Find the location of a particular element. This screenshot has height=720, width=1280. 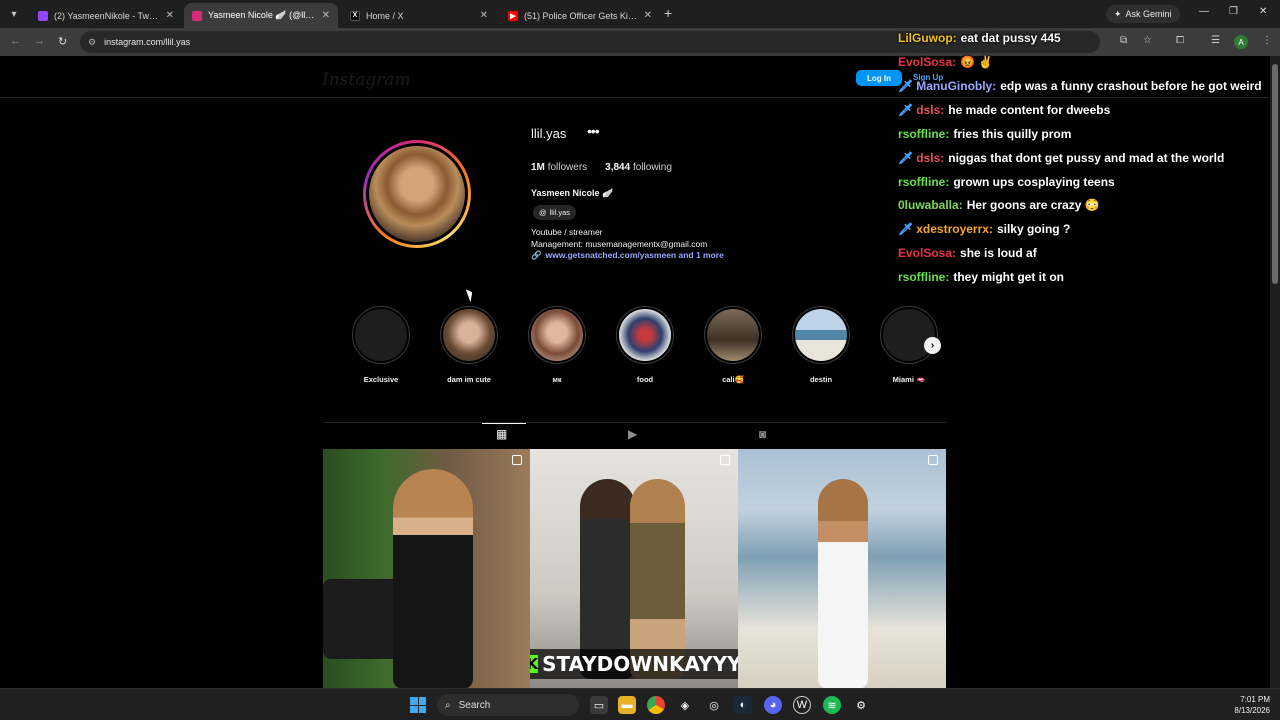

instagram-logo: Instagram is located at coordinates (366, 80).